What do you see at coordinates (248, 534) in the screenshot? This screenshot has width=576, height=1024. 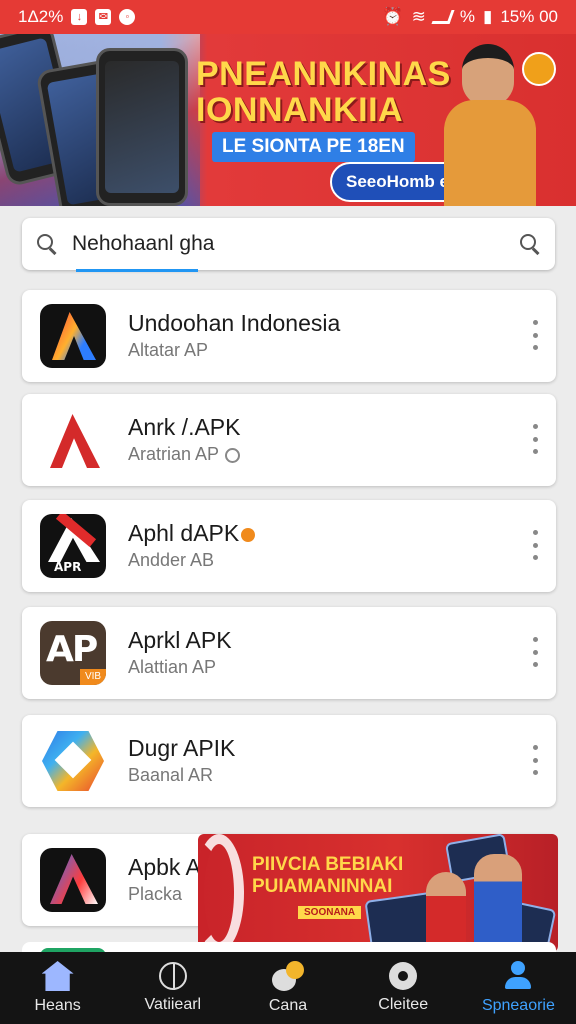 I see `badge-icon` at bounding box center [248, 534].